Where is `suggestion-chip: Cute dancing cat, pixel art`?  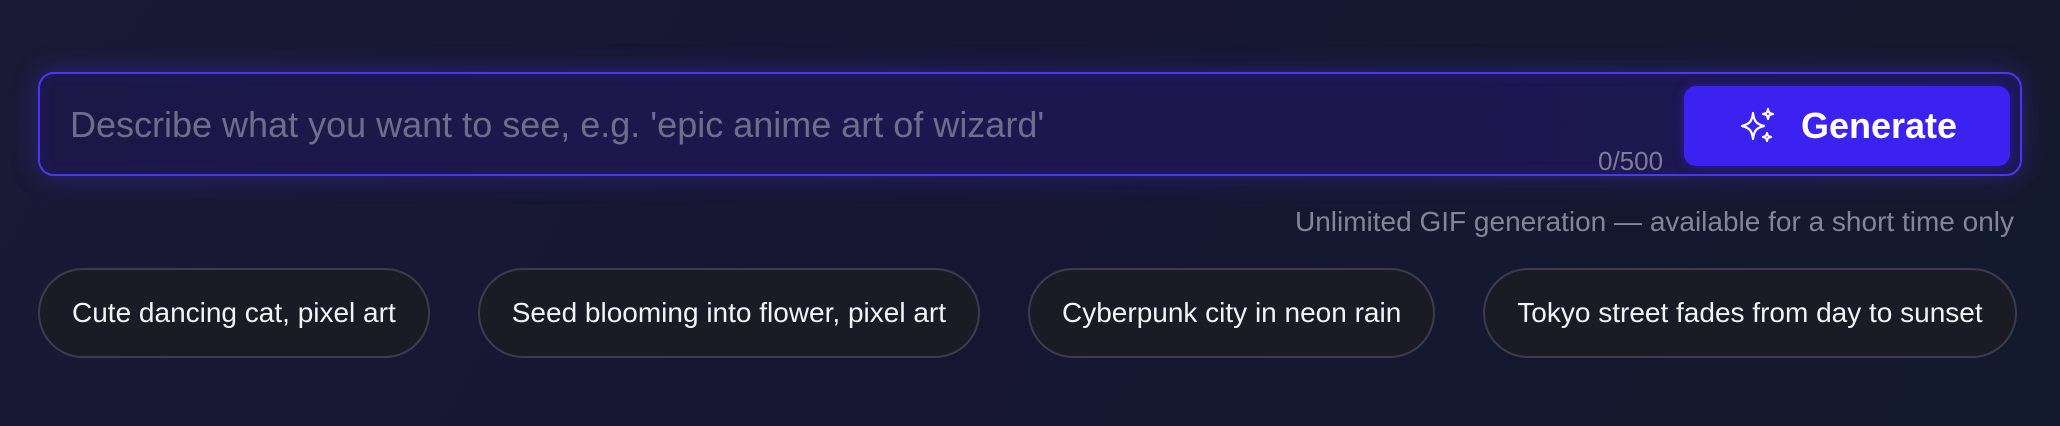
suggestion-chip: Cute dancing cat, pixel art is located at coordinates (234, 313).